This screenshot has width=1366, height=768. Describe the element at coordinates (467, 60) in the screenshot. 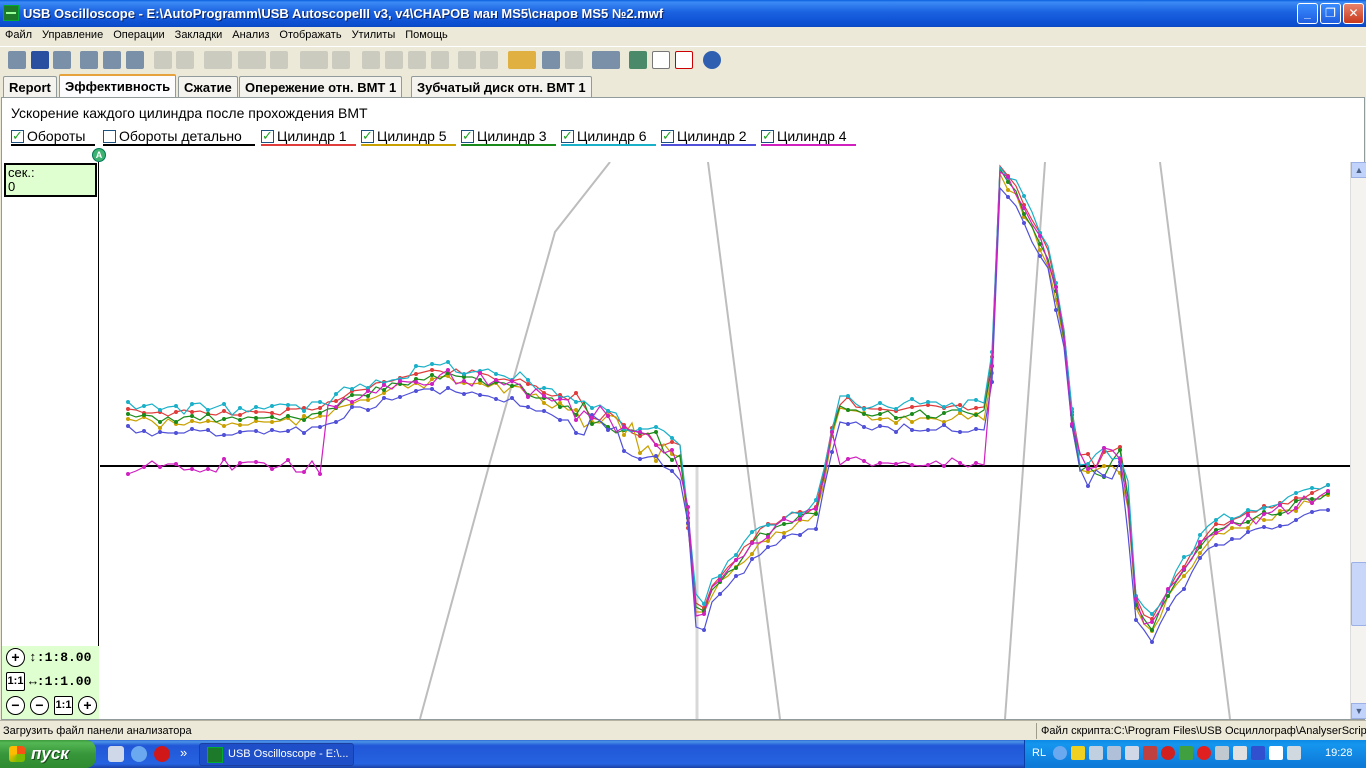

I see `frame-icon` at that location.